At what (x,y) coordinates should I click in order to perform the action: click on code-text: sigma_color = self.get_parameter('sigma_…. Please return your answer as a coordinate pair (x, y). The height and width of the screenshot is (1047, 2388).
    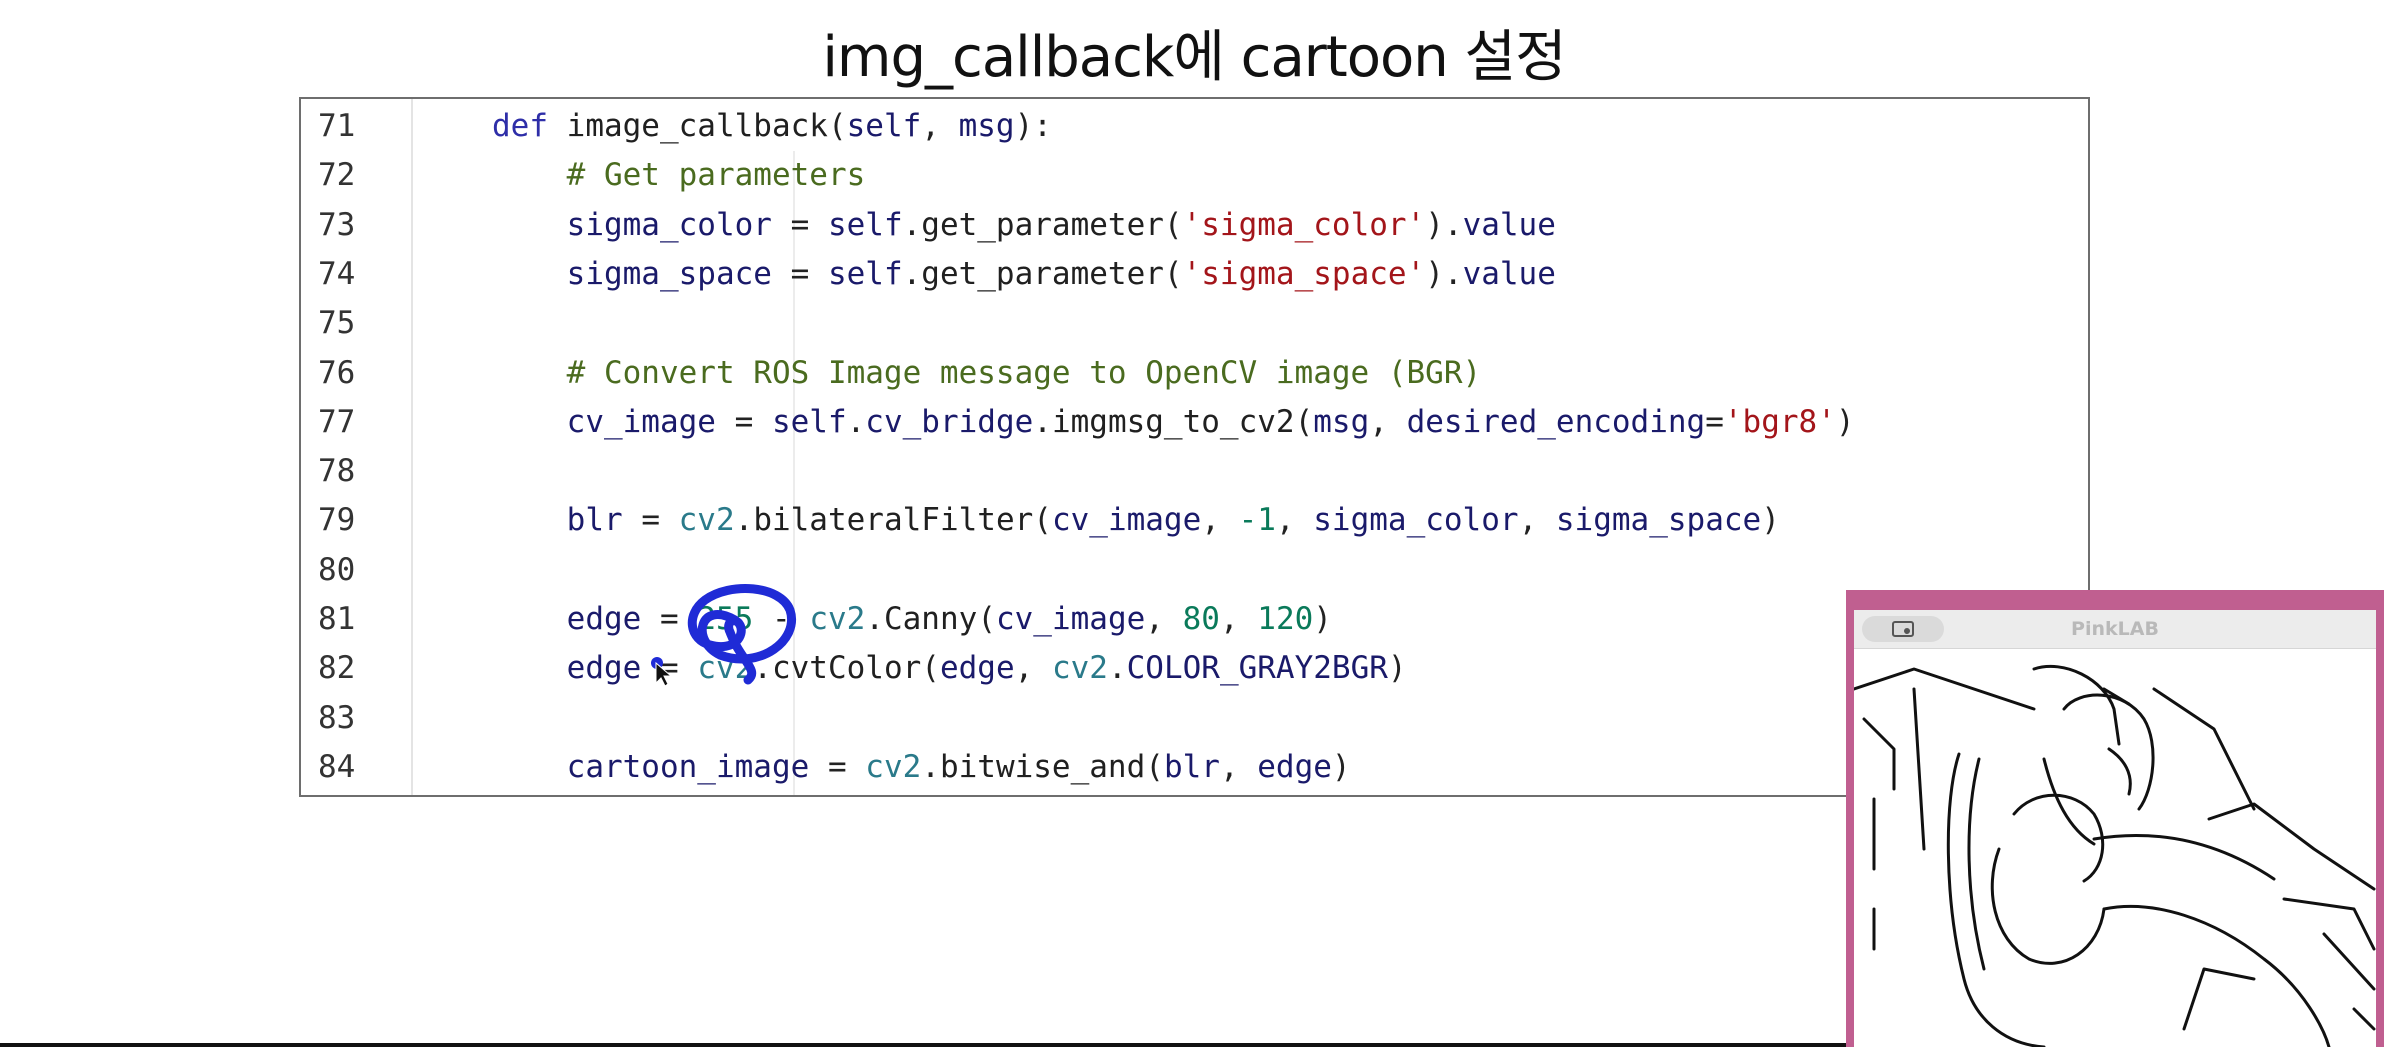
    Looking at the image, I should click on (1024, 225).